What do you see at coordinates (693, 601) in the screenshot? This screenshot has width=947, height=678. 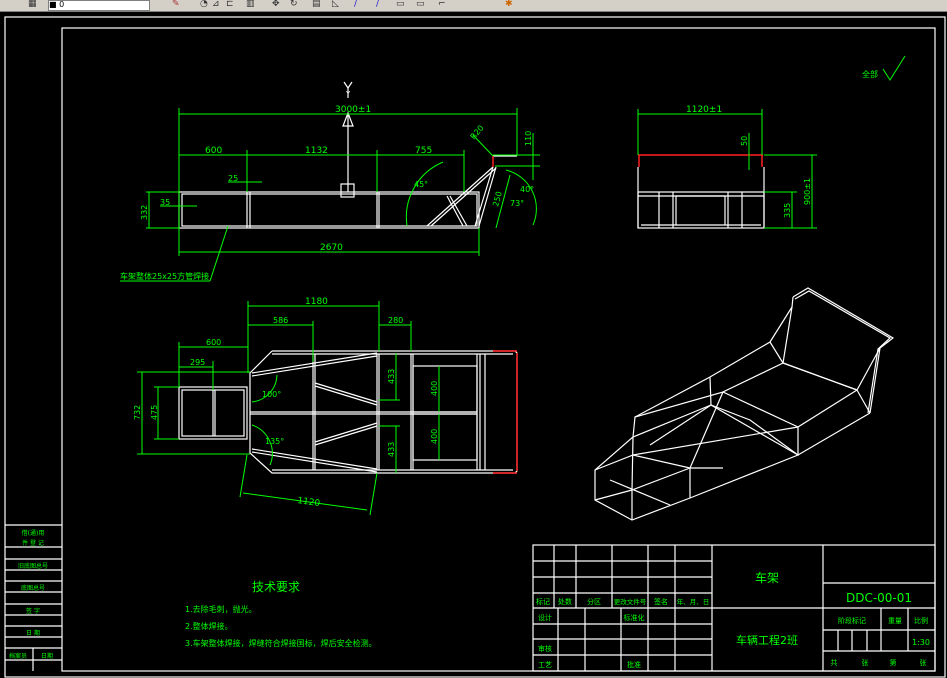 I see `col-date: 年、月、日` at bounding box center [693, 601].